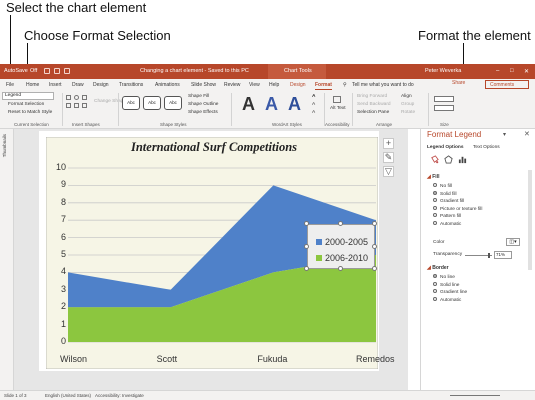 This screenshot has height=400, width=535. Describe the element at coordinates (313, 104) in the screenshot. I see `text-outline-icon: A` at that location.